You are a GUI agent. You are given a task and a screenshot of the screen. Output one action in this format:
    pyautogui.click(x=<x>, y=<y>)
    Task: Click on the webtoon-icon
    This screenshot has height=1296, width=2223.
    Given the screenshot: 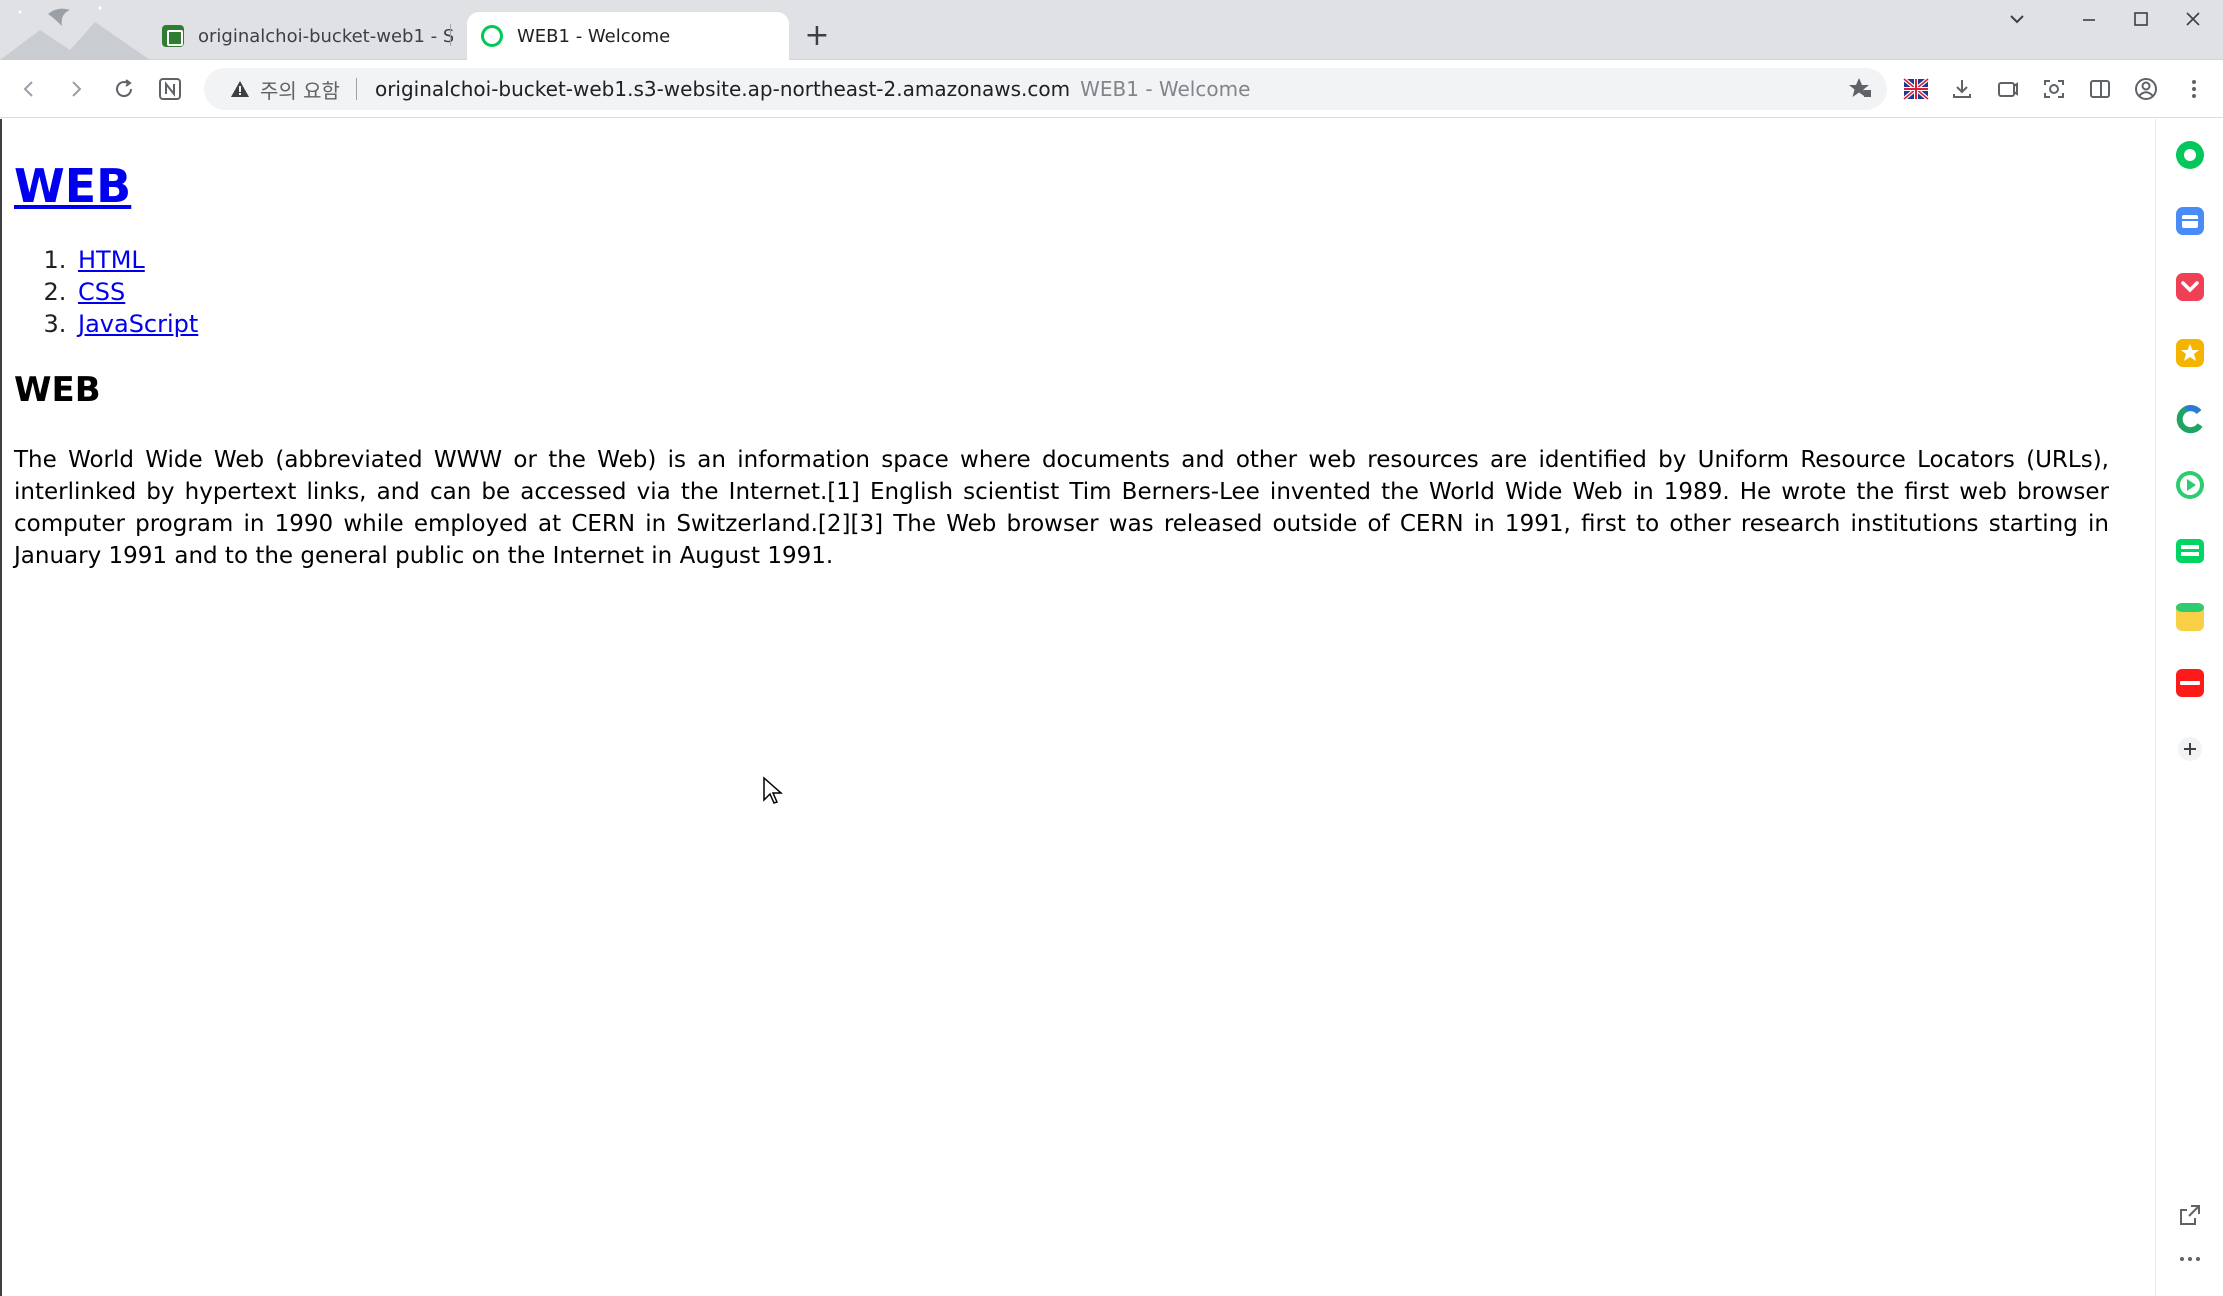 What is the action you would take?
    pyautogui.click(x=2190, y=551)
    